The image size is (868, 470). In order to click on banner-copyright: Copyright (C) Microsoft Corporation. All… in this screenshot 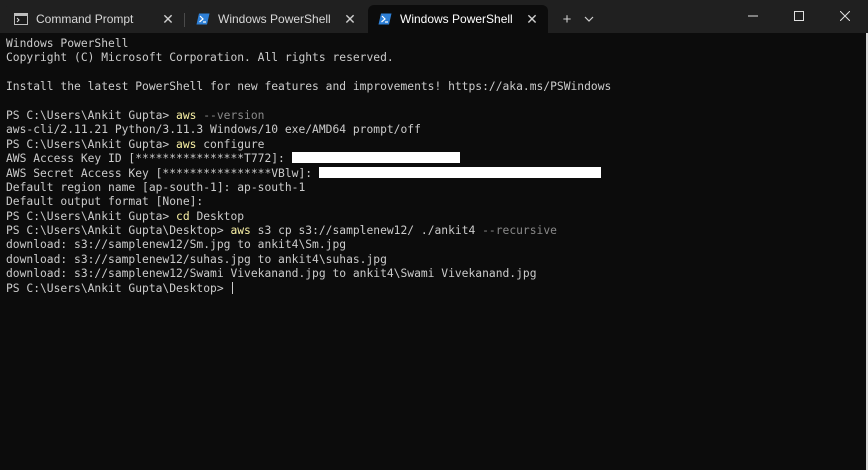, I will do `click(200, 58)`.